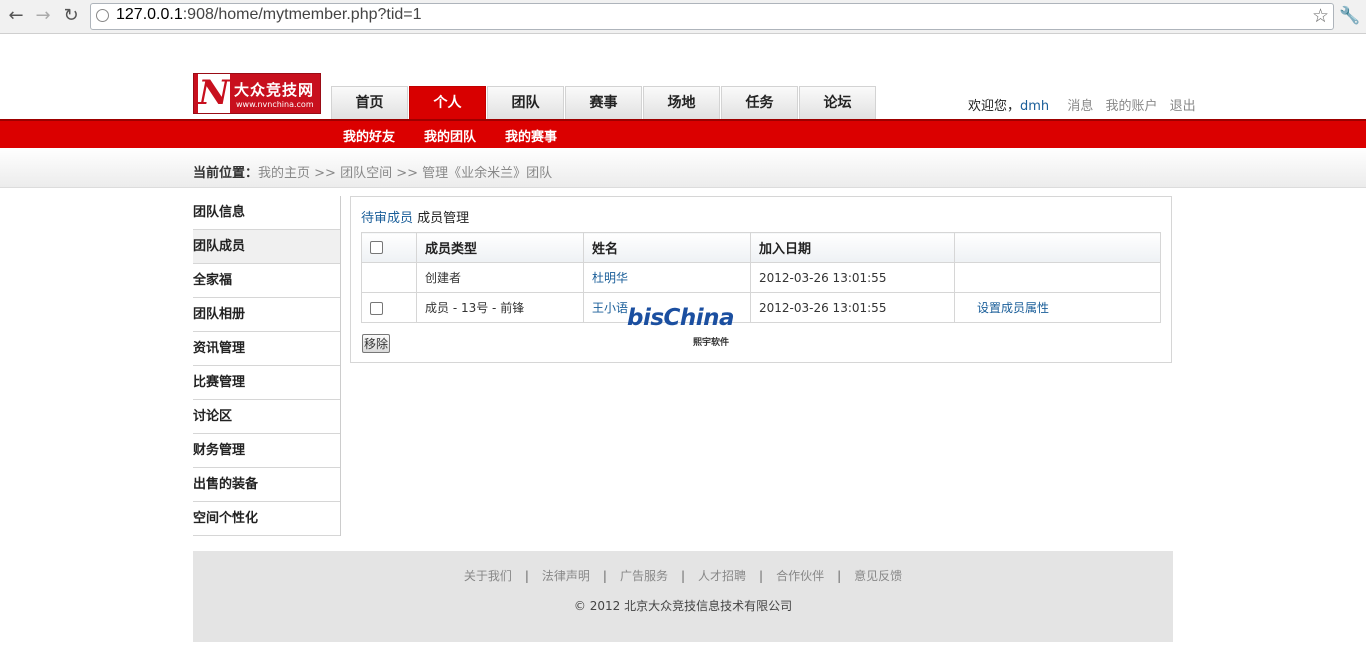 The image size is (1366, 653). What do you see at coordinates (102, 15) in the screenshot?
I see `page-globe-icon` at bounding box center [102, 15].